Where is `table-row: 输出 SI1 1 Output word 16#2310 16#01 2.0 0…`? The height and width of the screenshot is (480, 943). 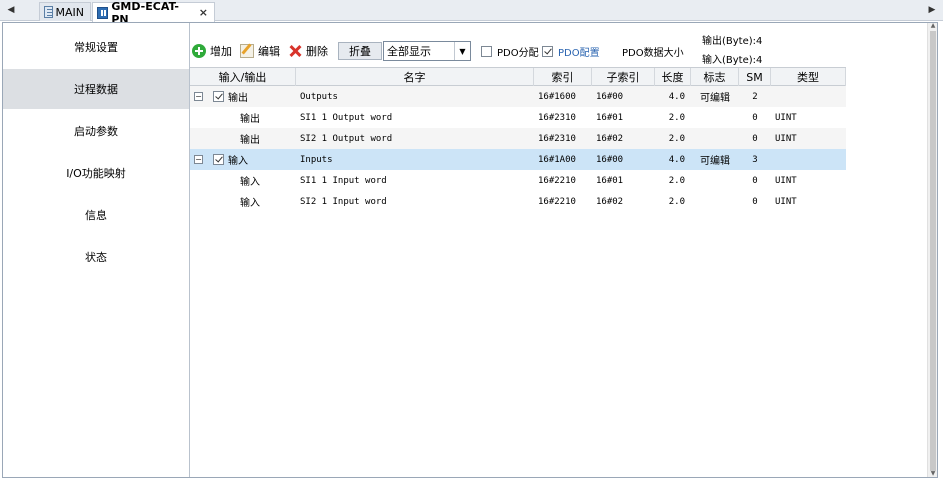
table-row: 输出 SI1 1 Output word 16#2310 16#01 2.0 0… is located at coordinates (518, 117).